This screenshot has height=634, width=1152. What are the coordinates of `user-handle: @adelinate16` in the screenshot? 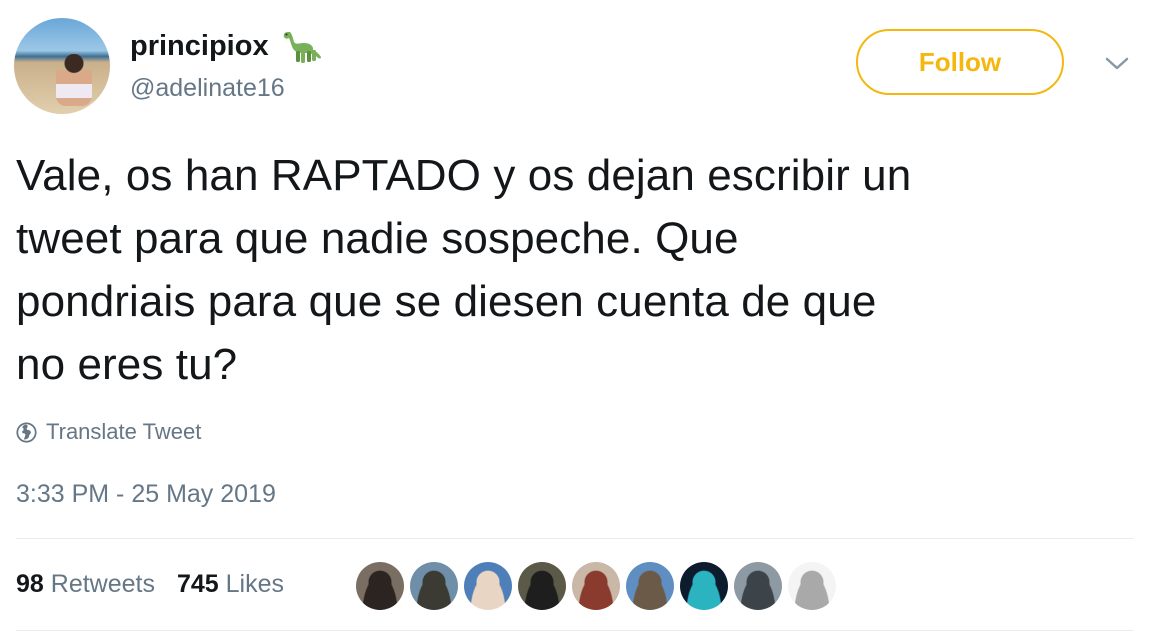 It's located at (207, 88).